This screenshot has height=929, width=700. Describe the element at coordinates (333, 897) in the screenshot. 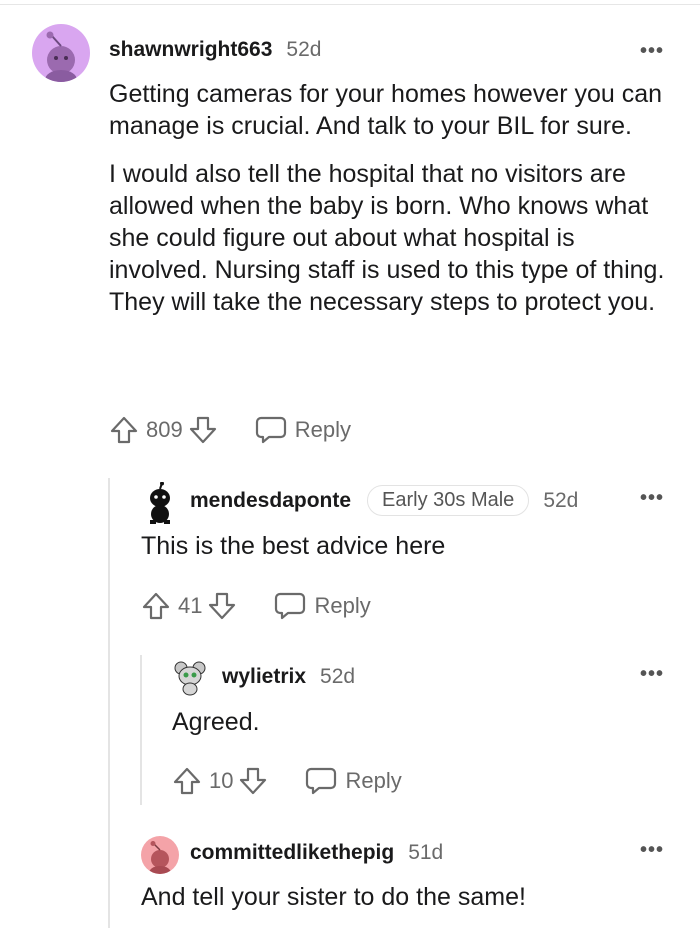

I see `comment-paragraph: And tell your sister to do the same!` at that location.